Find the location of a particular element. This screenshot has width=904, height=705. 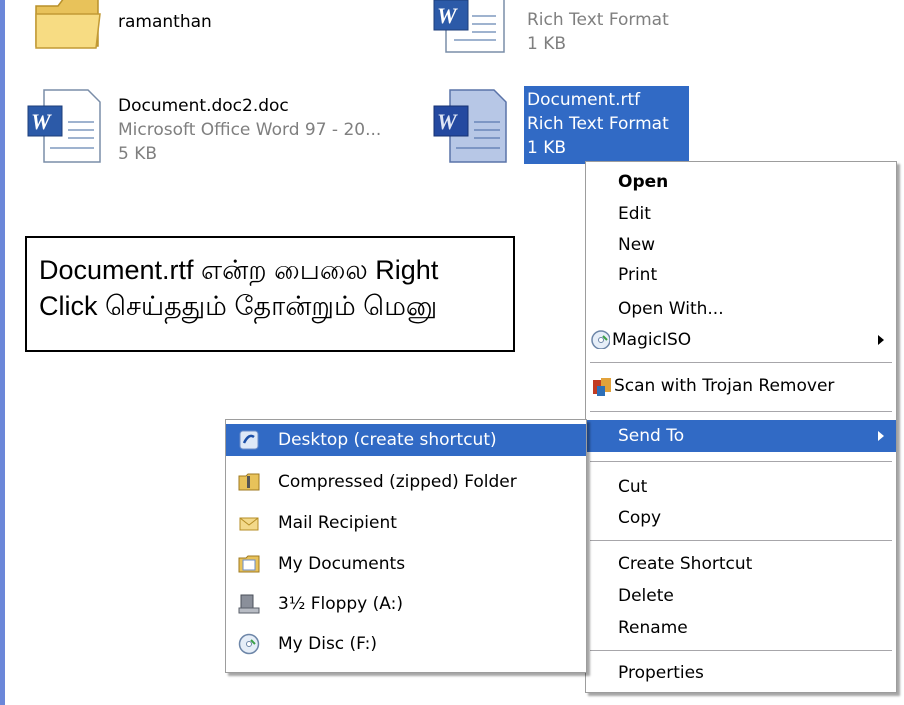

menu-item-cut: Cut is located at coordinates (741, 487).